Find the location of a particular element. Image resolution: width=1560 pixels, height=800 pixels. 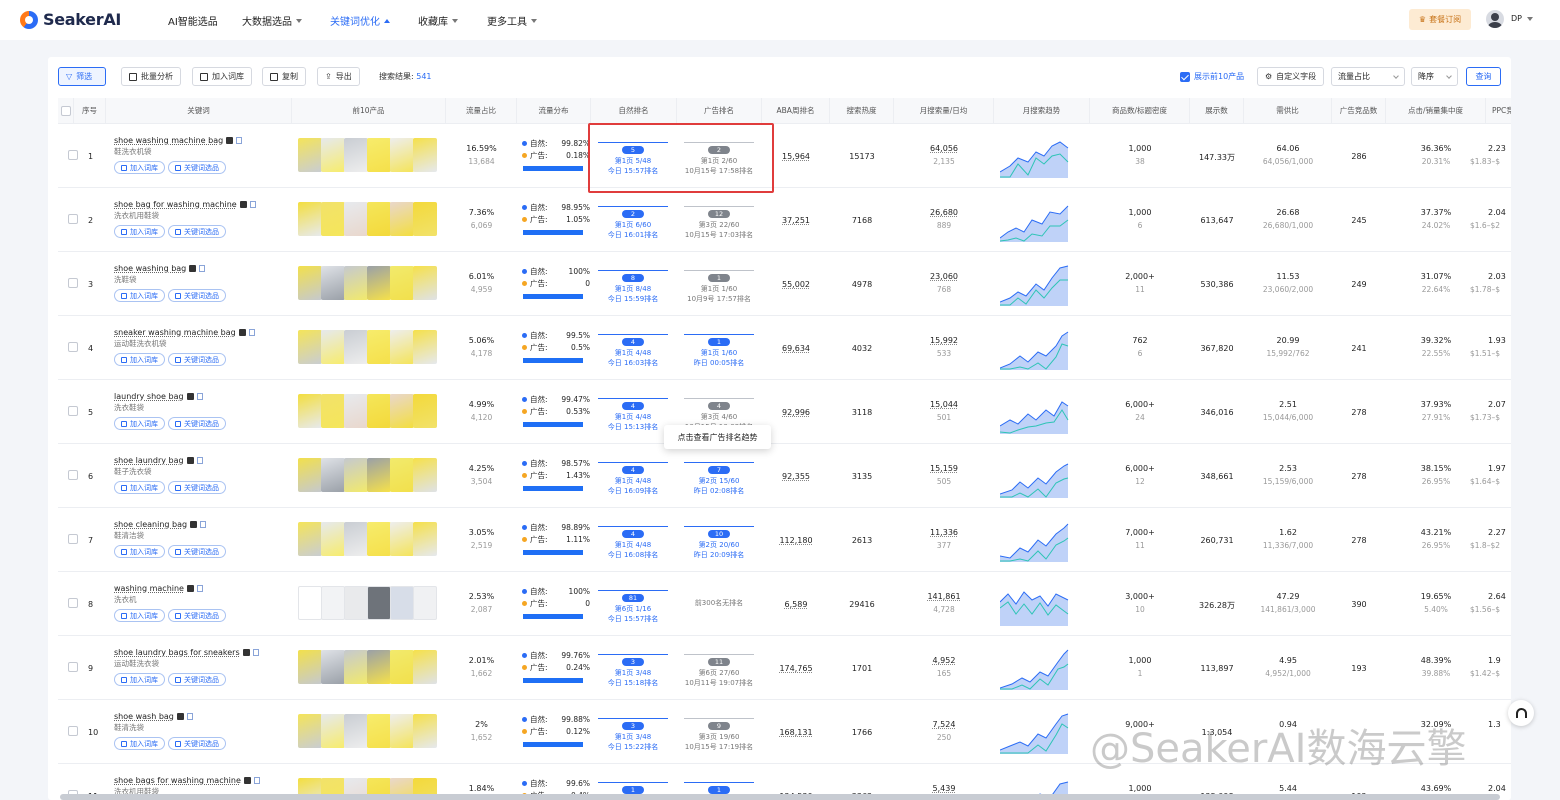

brand-logo: SeakerAI is located at coordinates (70, 19).